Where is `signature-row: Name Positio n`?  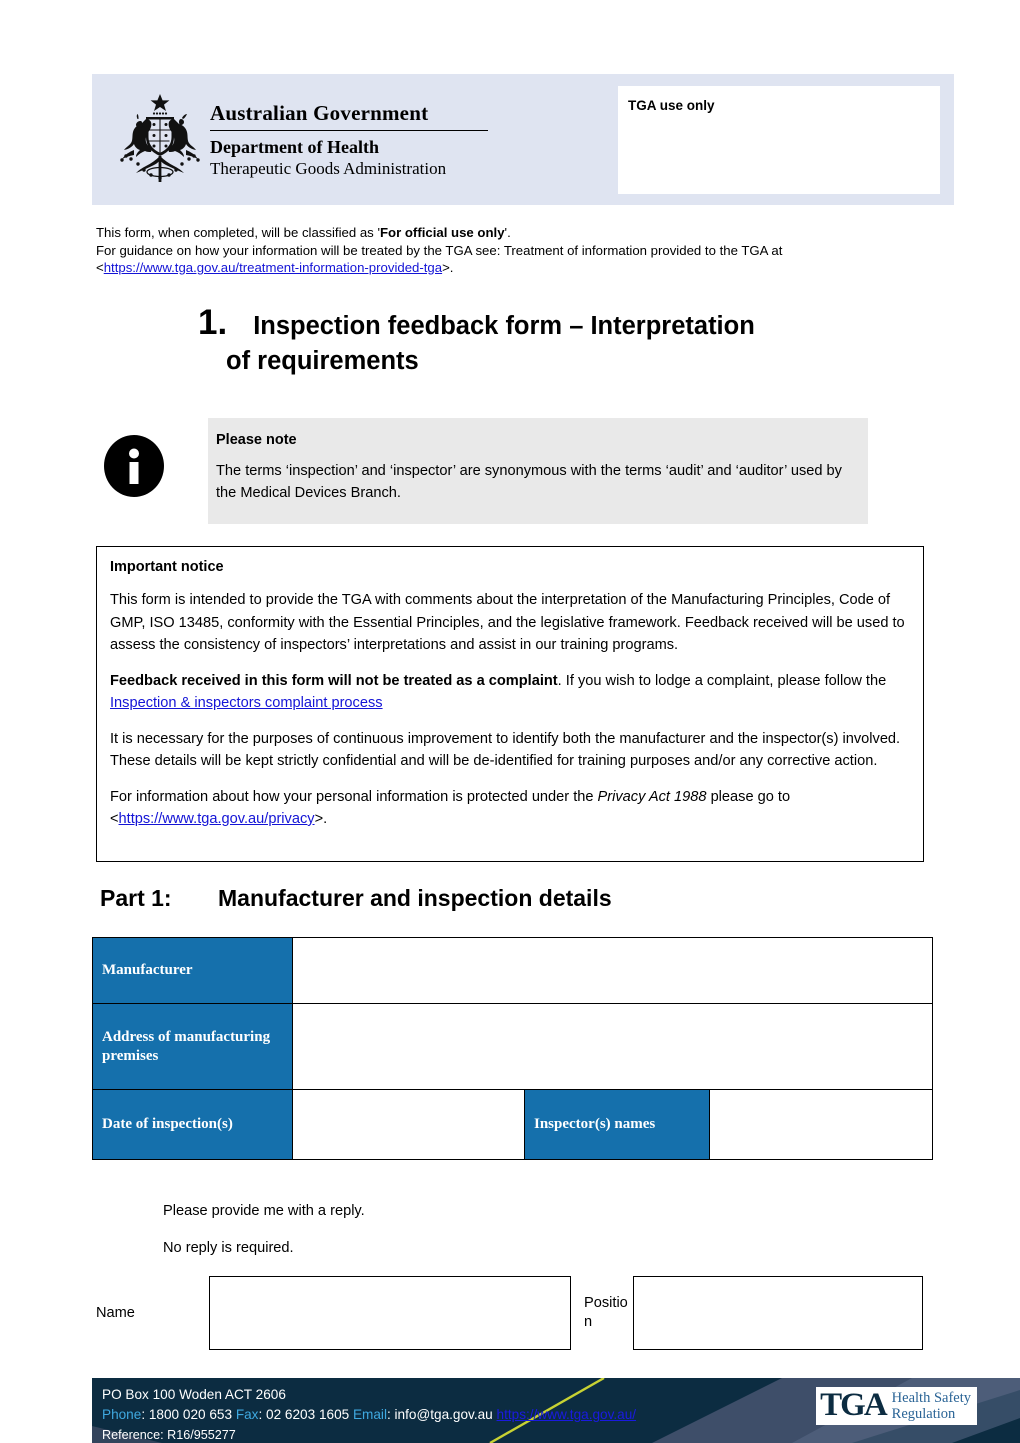
signature-row: Name Positio n is located at coordinates (526, 1313).